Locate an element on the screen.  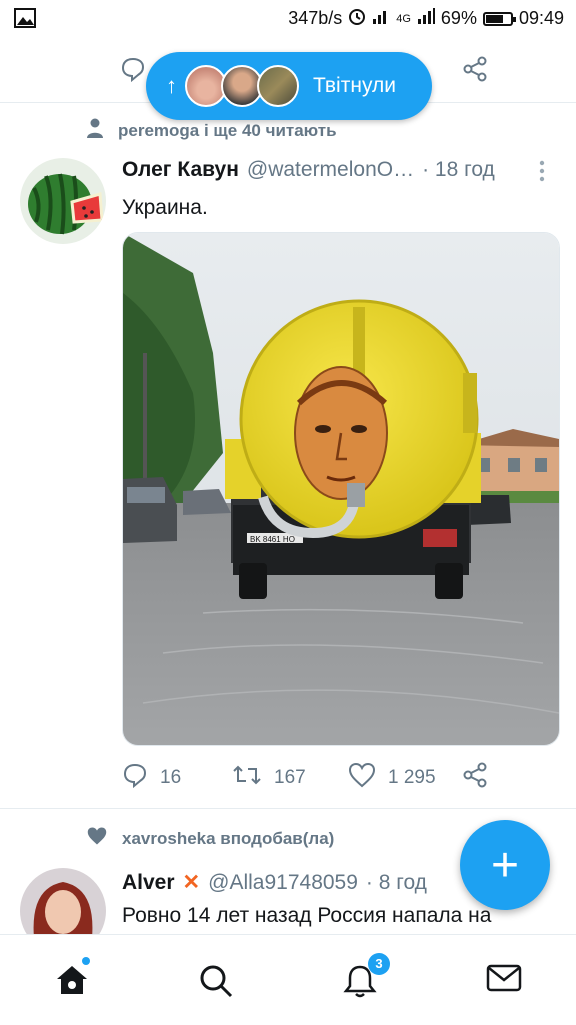
search-icon is located at coordinates (216, 984).